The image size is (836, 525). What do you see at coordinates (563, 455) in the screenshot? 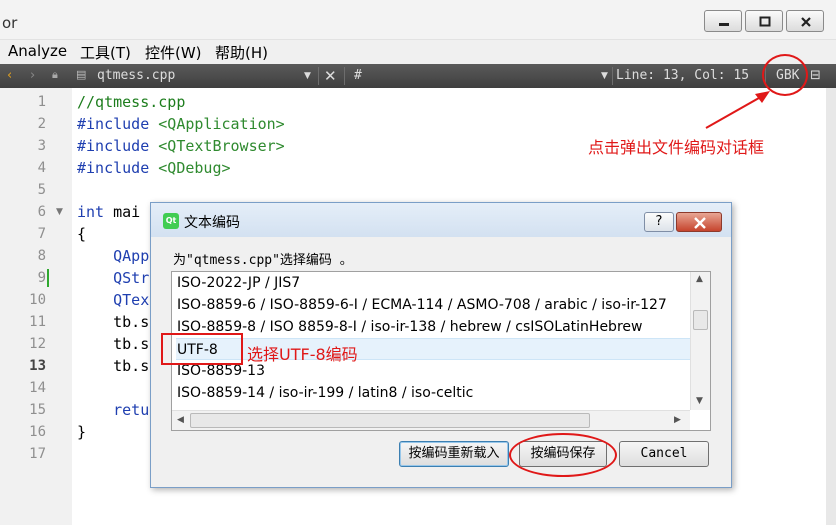
I see `save-highlight-circle` at bounding box center [563, 455].